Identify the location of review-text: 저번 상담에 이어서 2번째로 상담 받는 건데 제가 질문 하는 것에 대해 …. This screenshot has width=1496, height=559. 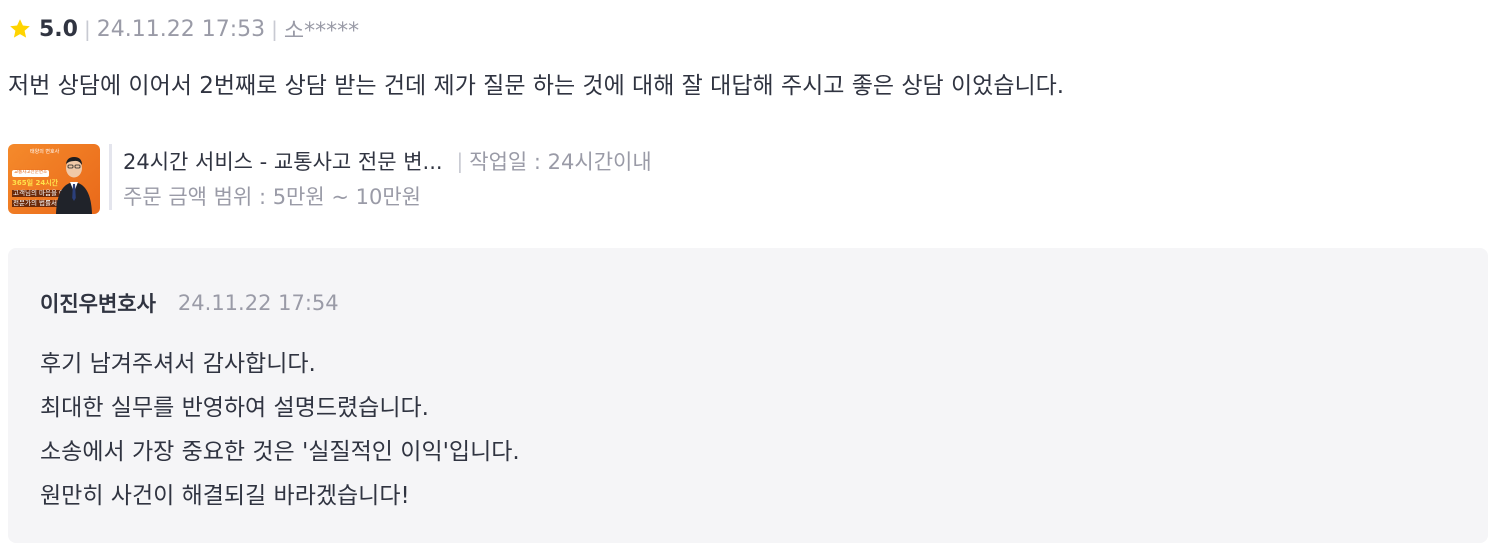
(536, 86).